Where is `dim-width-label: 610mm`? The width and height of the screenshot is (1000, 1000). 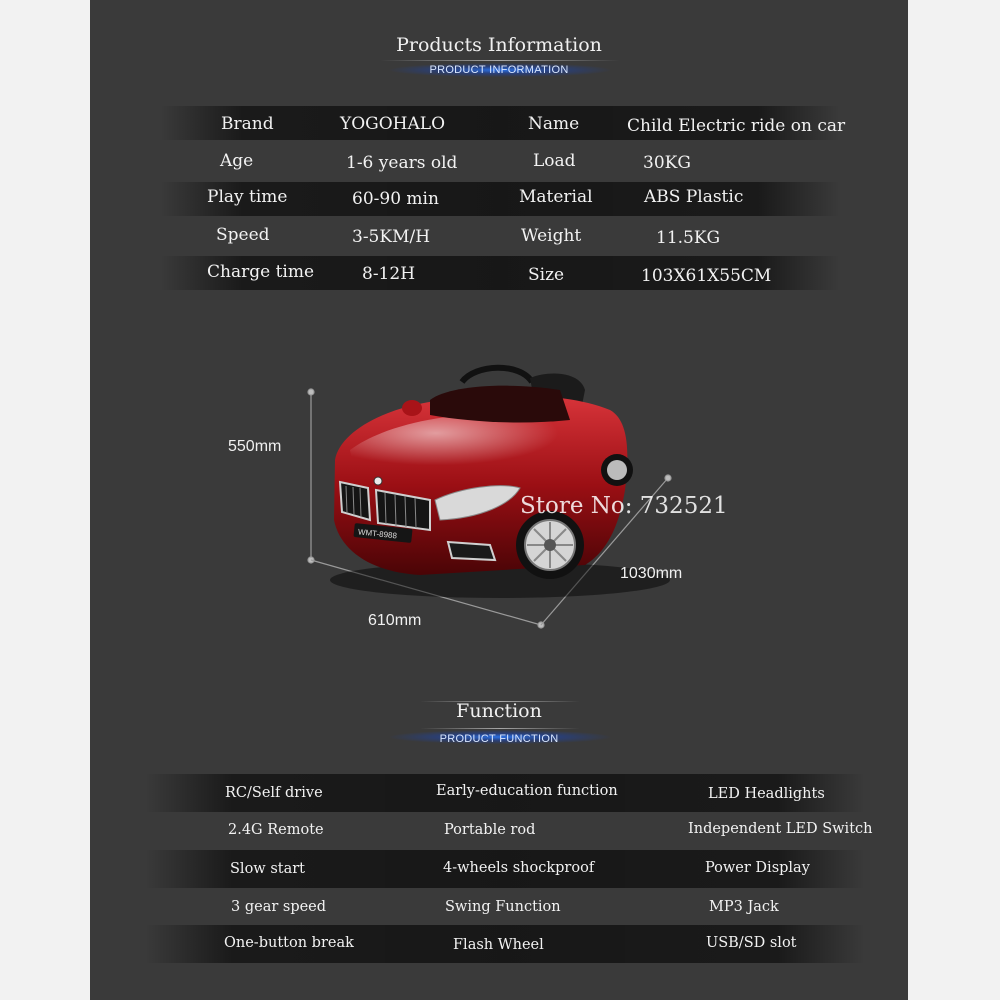
dim-width-label: 610mm is located at coordinates (395, 620).